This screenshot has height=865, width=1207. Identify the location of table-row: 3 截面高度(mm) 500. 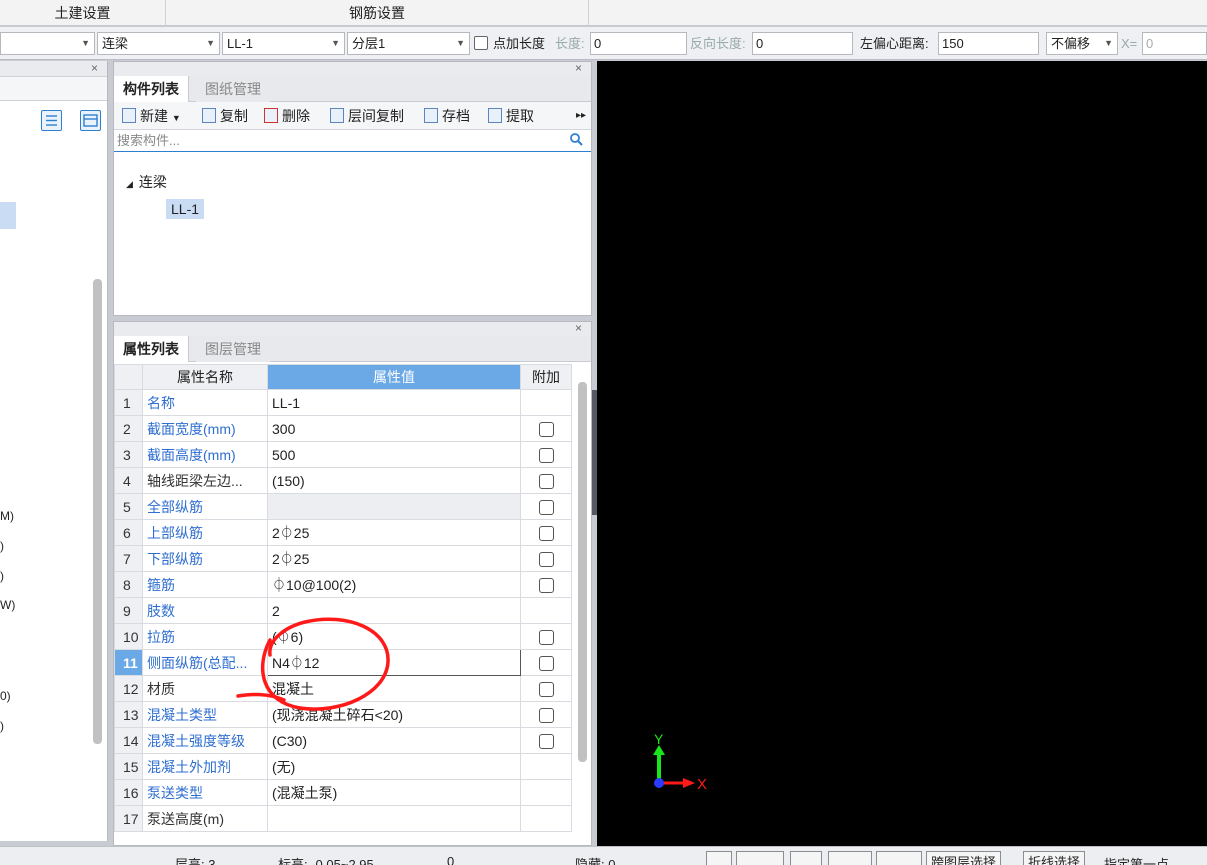
(343, 454).